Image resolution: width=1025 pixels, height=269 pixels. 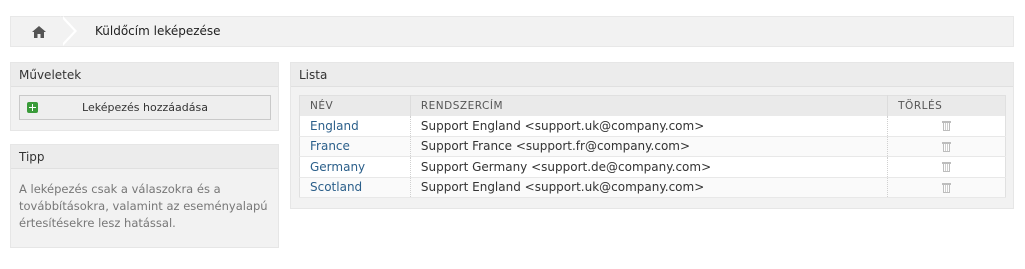 I want to click on table-header-row: NÉV RENDSZERCÍM TÖRLÉS, so click(x=652, y=105).